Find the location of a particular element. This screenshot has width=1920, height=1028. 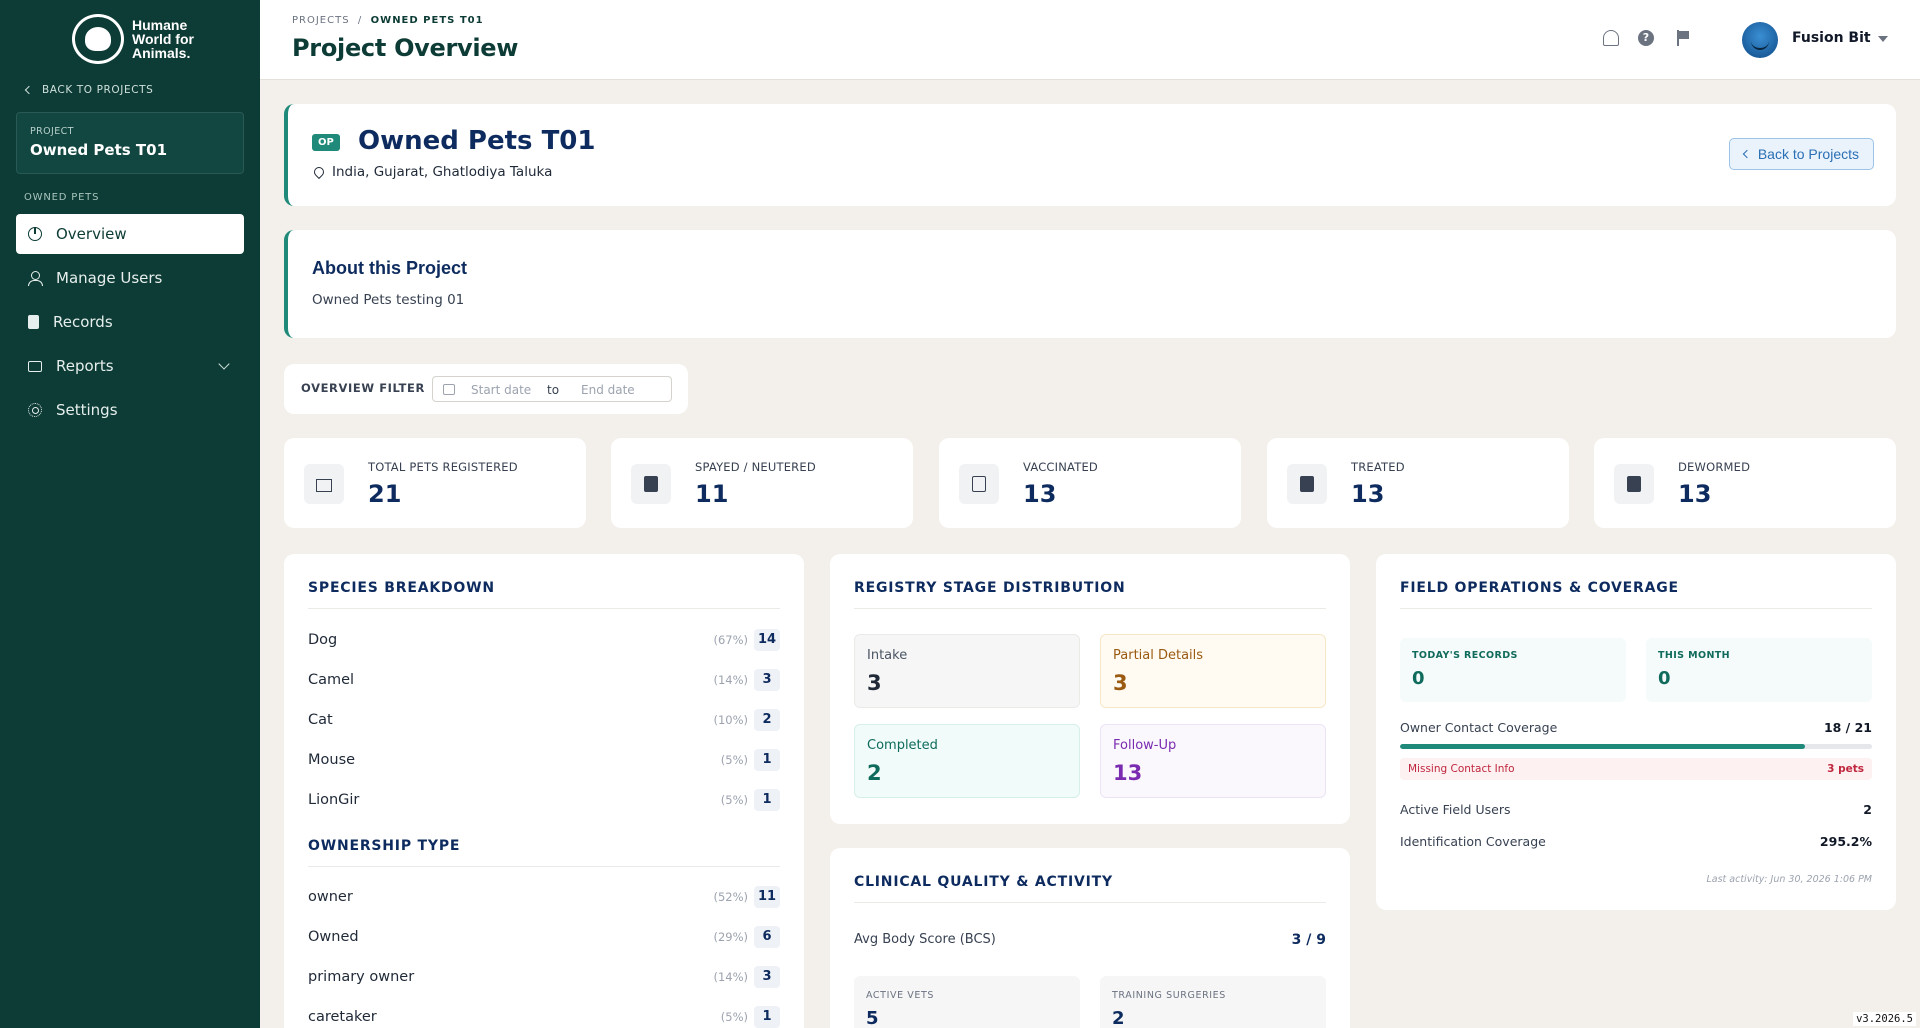

clipboard-icon is located at coordinates (33, 322).